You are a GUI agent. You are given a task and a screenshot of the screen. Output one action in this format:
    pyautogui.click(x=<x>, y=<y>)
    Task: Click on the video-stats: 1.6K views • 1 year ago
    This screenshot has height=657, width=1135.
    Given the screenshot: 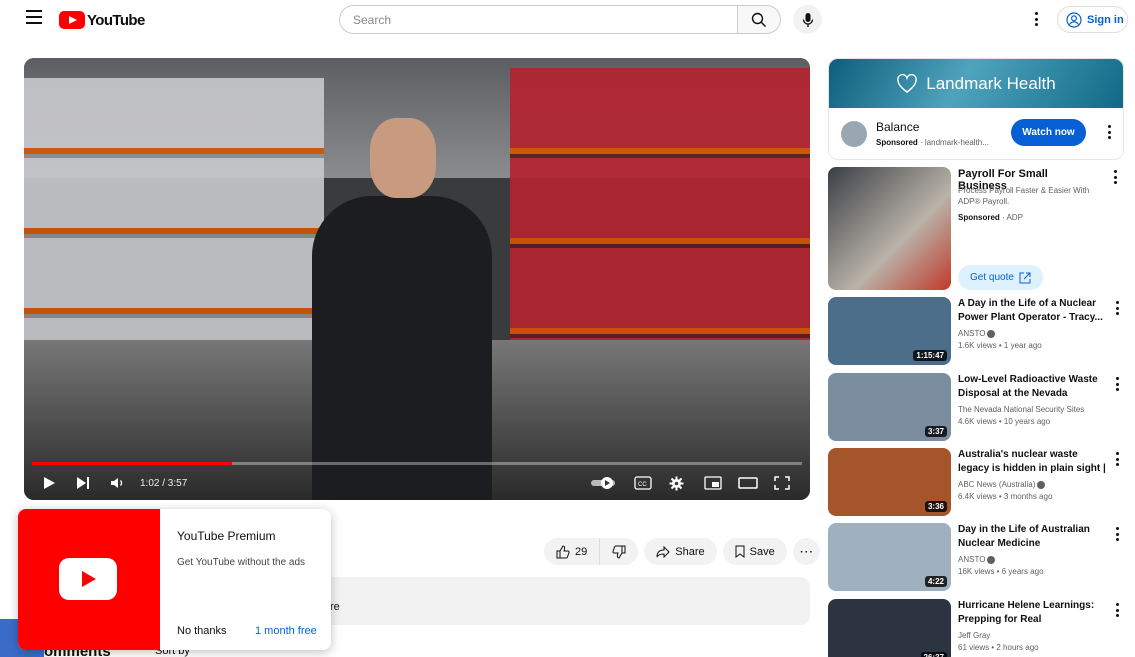 What is the action you would take?
    pyautogui.click(x=1000, y=345)
    